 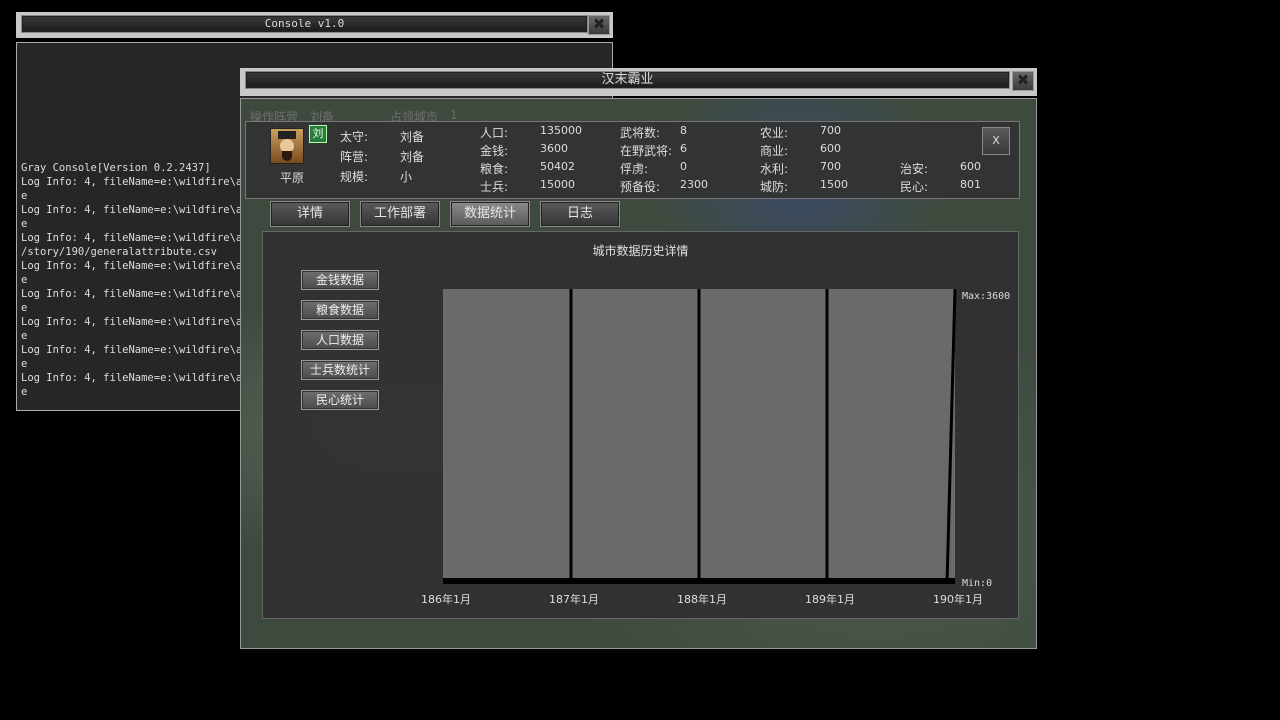 I want to click on min-label: Min:0, so click(x=977, y=583).